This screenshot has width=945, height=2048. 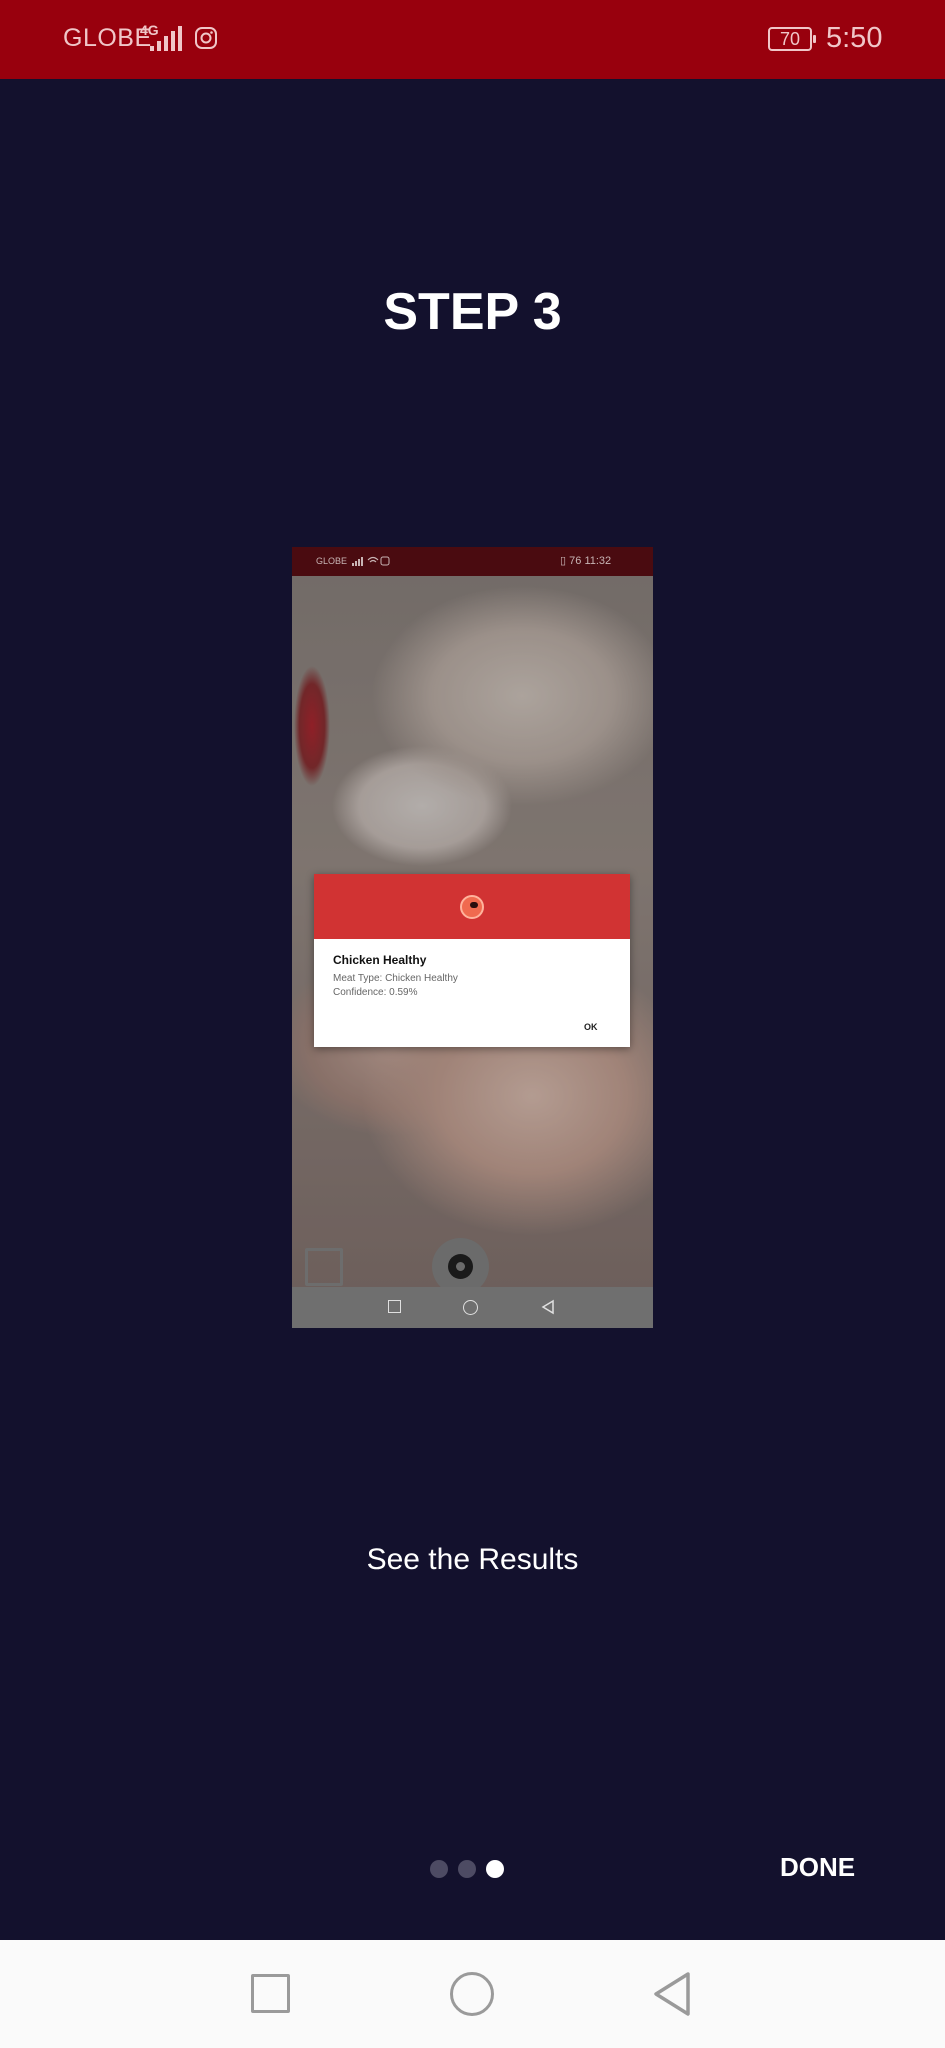 What do you see at coordinates (598, 561) in the screenshot?
I see `preview-time: 11:32` at bounding box center [598, 561].